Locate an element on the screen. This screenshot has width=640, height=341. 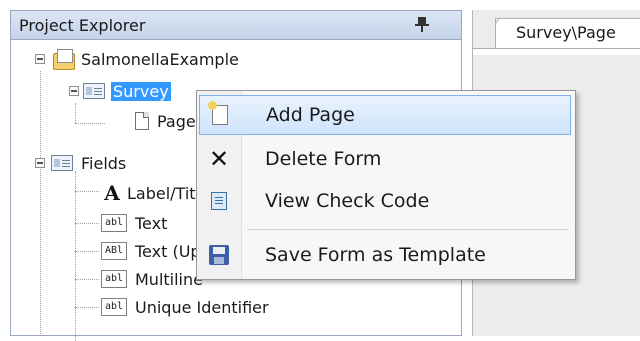
project-icon is located at coordinates (63, 59).